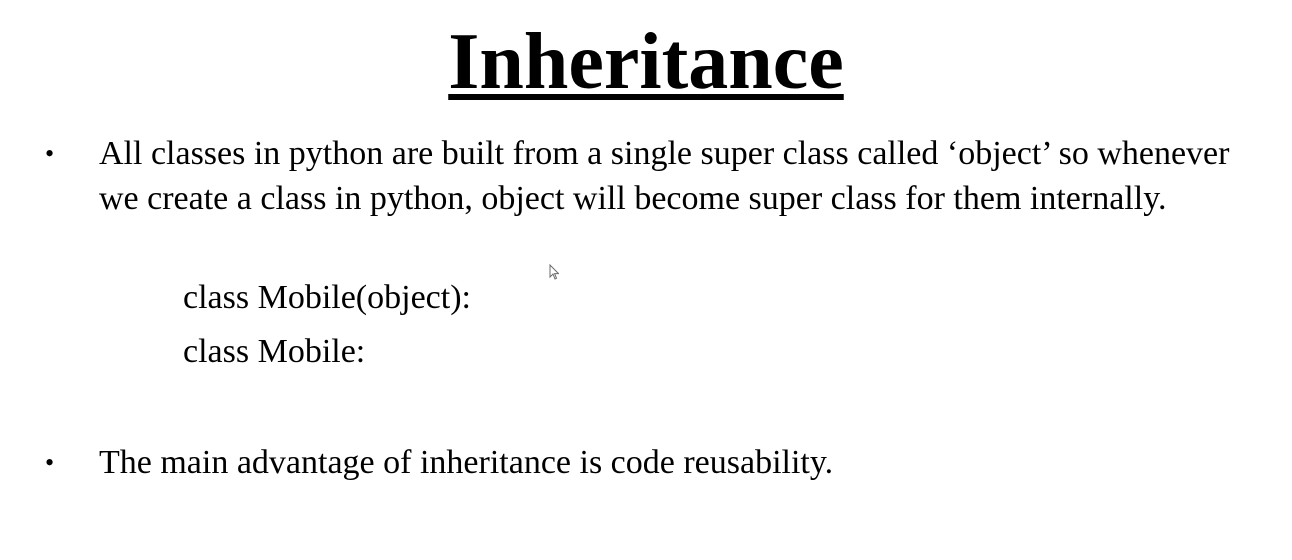  I want to click on slide-title-text: Inheritance, so click(646, 62).